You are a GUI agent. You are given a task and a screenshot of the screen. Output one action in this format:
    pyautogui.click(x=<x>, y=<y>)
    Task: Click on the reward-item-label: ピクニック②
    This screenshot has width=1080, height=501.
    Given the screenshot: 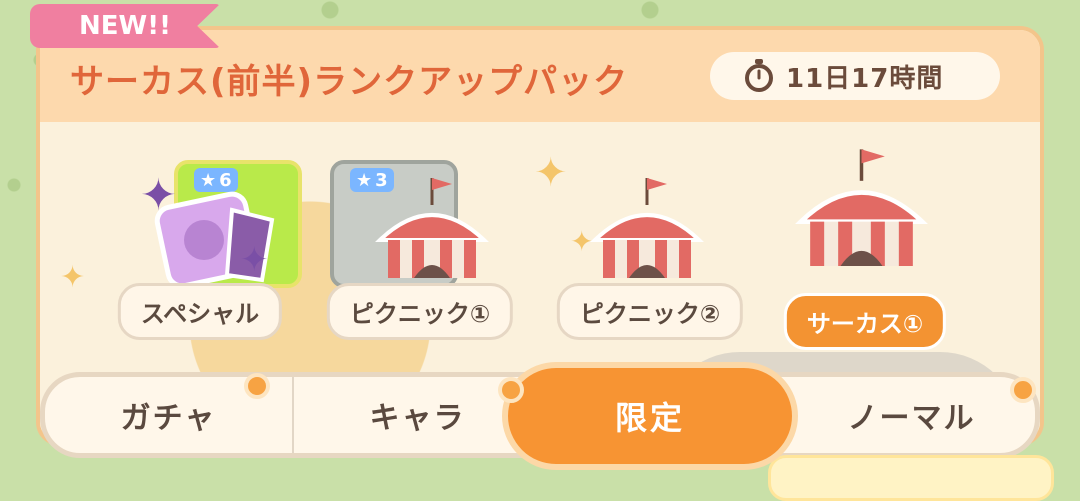 What is the action you would take?
    pyautogui.click(x=650, y=311)
    